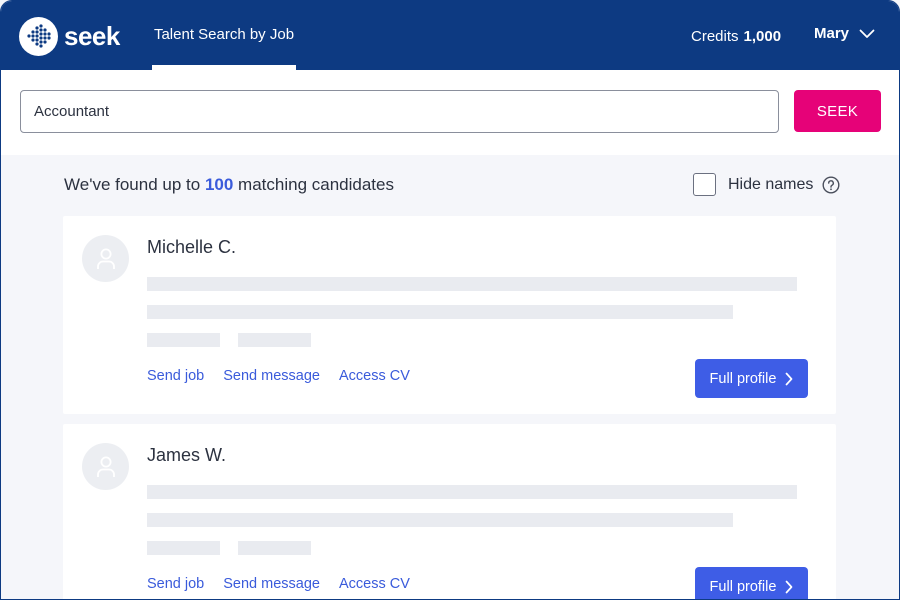 This screenshot has height=600, width=900. I want to click on seek-button: SEEK, so click(837, 111).